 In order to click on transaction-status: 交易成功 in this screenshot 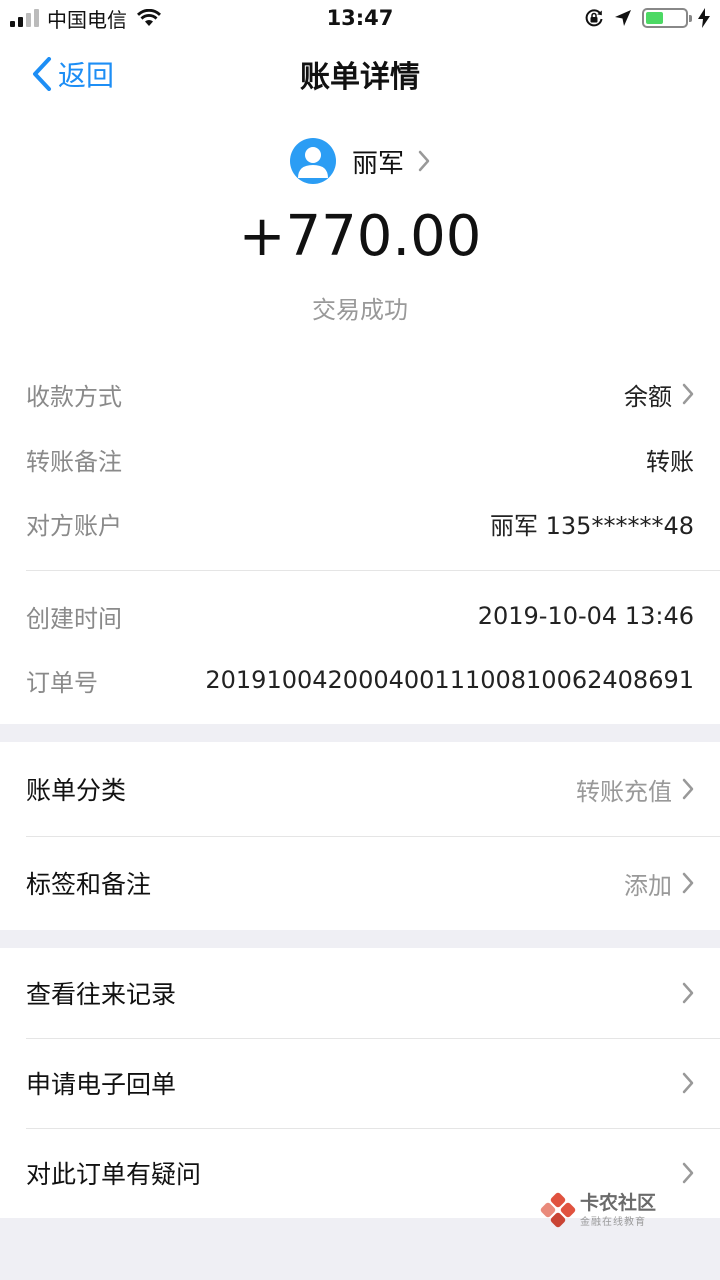, I will do `click(360, 310)`.